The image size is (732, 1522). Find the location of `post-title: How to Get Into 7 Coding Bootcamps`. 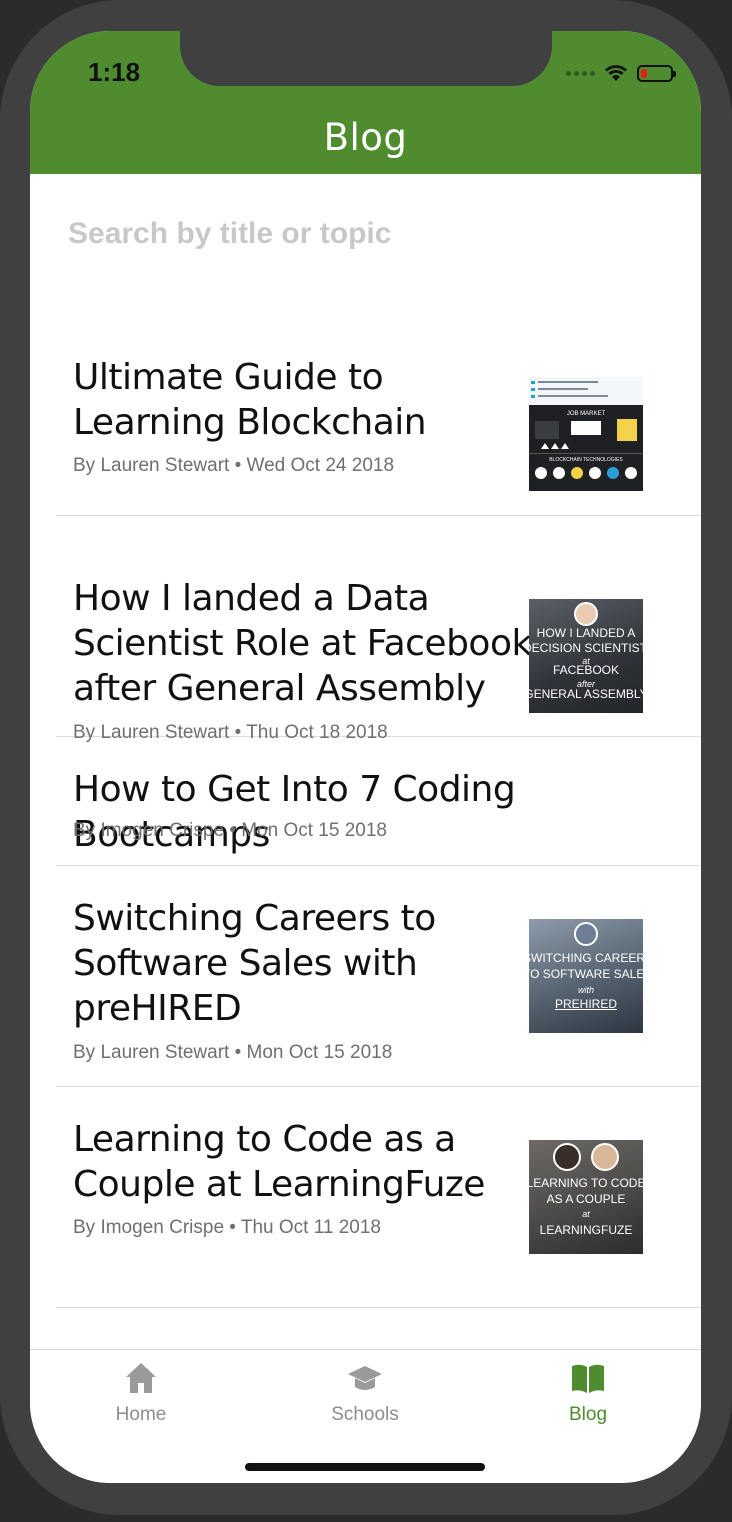

post-title: How to Get Into 7 Coding Bootcamps is located at coordinates (294, 812).